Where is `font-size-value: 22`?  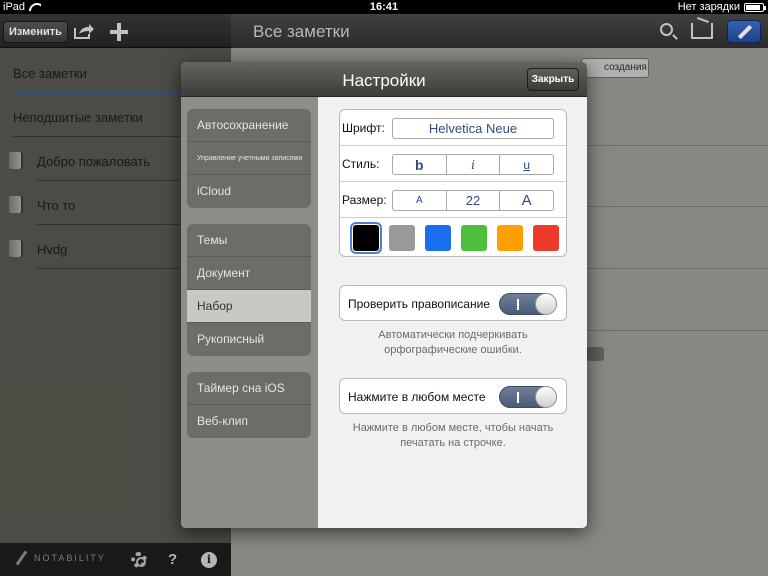
font-size-value: 22 is located at coordinates (474, 200).